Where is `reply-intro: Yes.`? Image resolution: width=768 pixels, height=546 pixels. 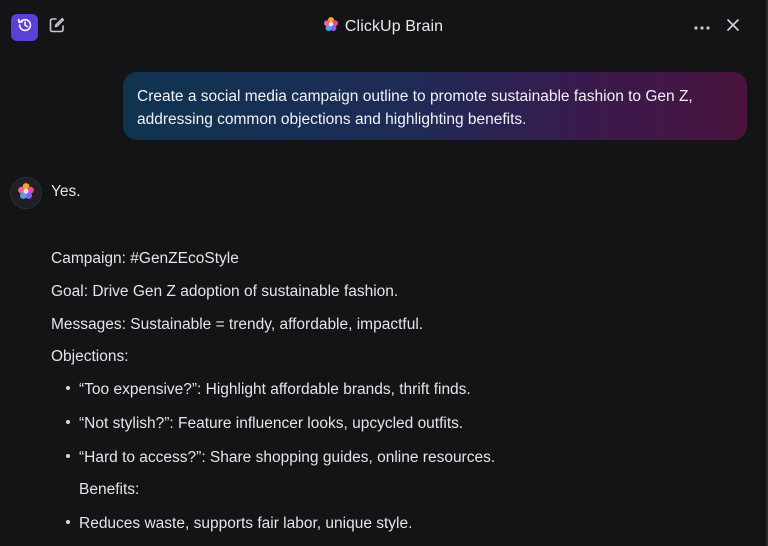 reply-intro: Yes. is located at coordinates (66, 191).